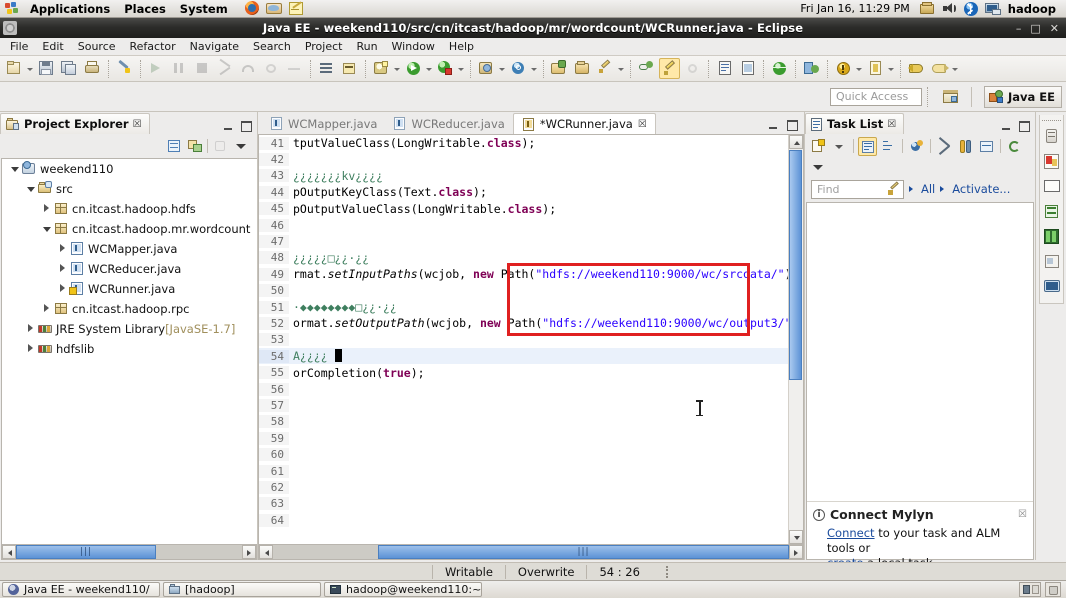 The image size is (1066, 598). What do you see at coordinates (1051, 261) in the screenshot?
I see `properties-view-icon` at bounding box center [1051, 261].